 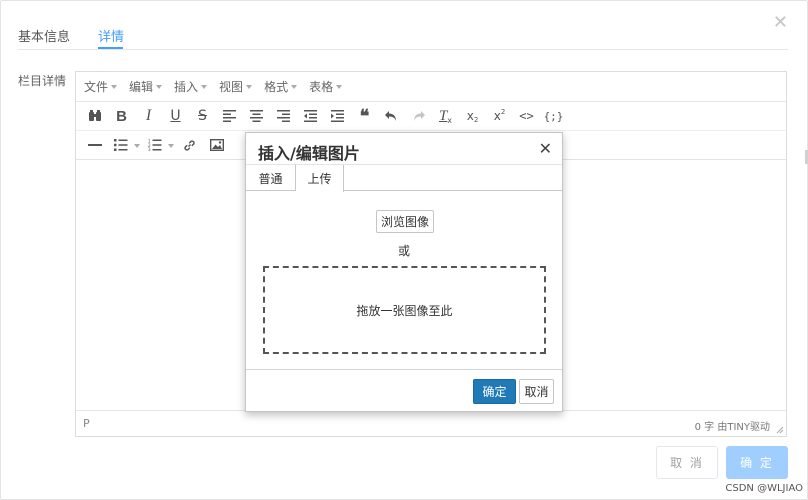 What do you see at coordinates (94, 145) in the screenshot?
I see `horizontal-rule-icon` at bounding box center [94, 145].